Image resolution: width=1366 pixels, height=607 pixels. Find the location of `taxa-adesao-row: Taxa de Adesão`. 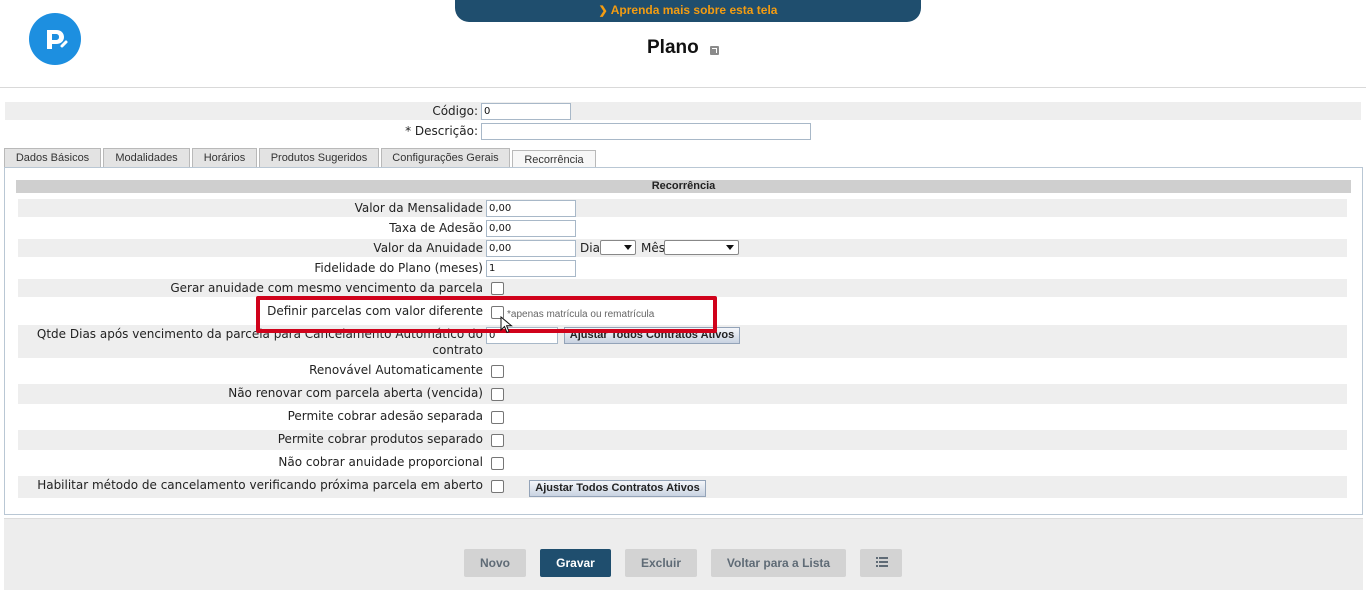

taxa-adesao-row: Taxa de Adesão is located at coordinates (682, 228).